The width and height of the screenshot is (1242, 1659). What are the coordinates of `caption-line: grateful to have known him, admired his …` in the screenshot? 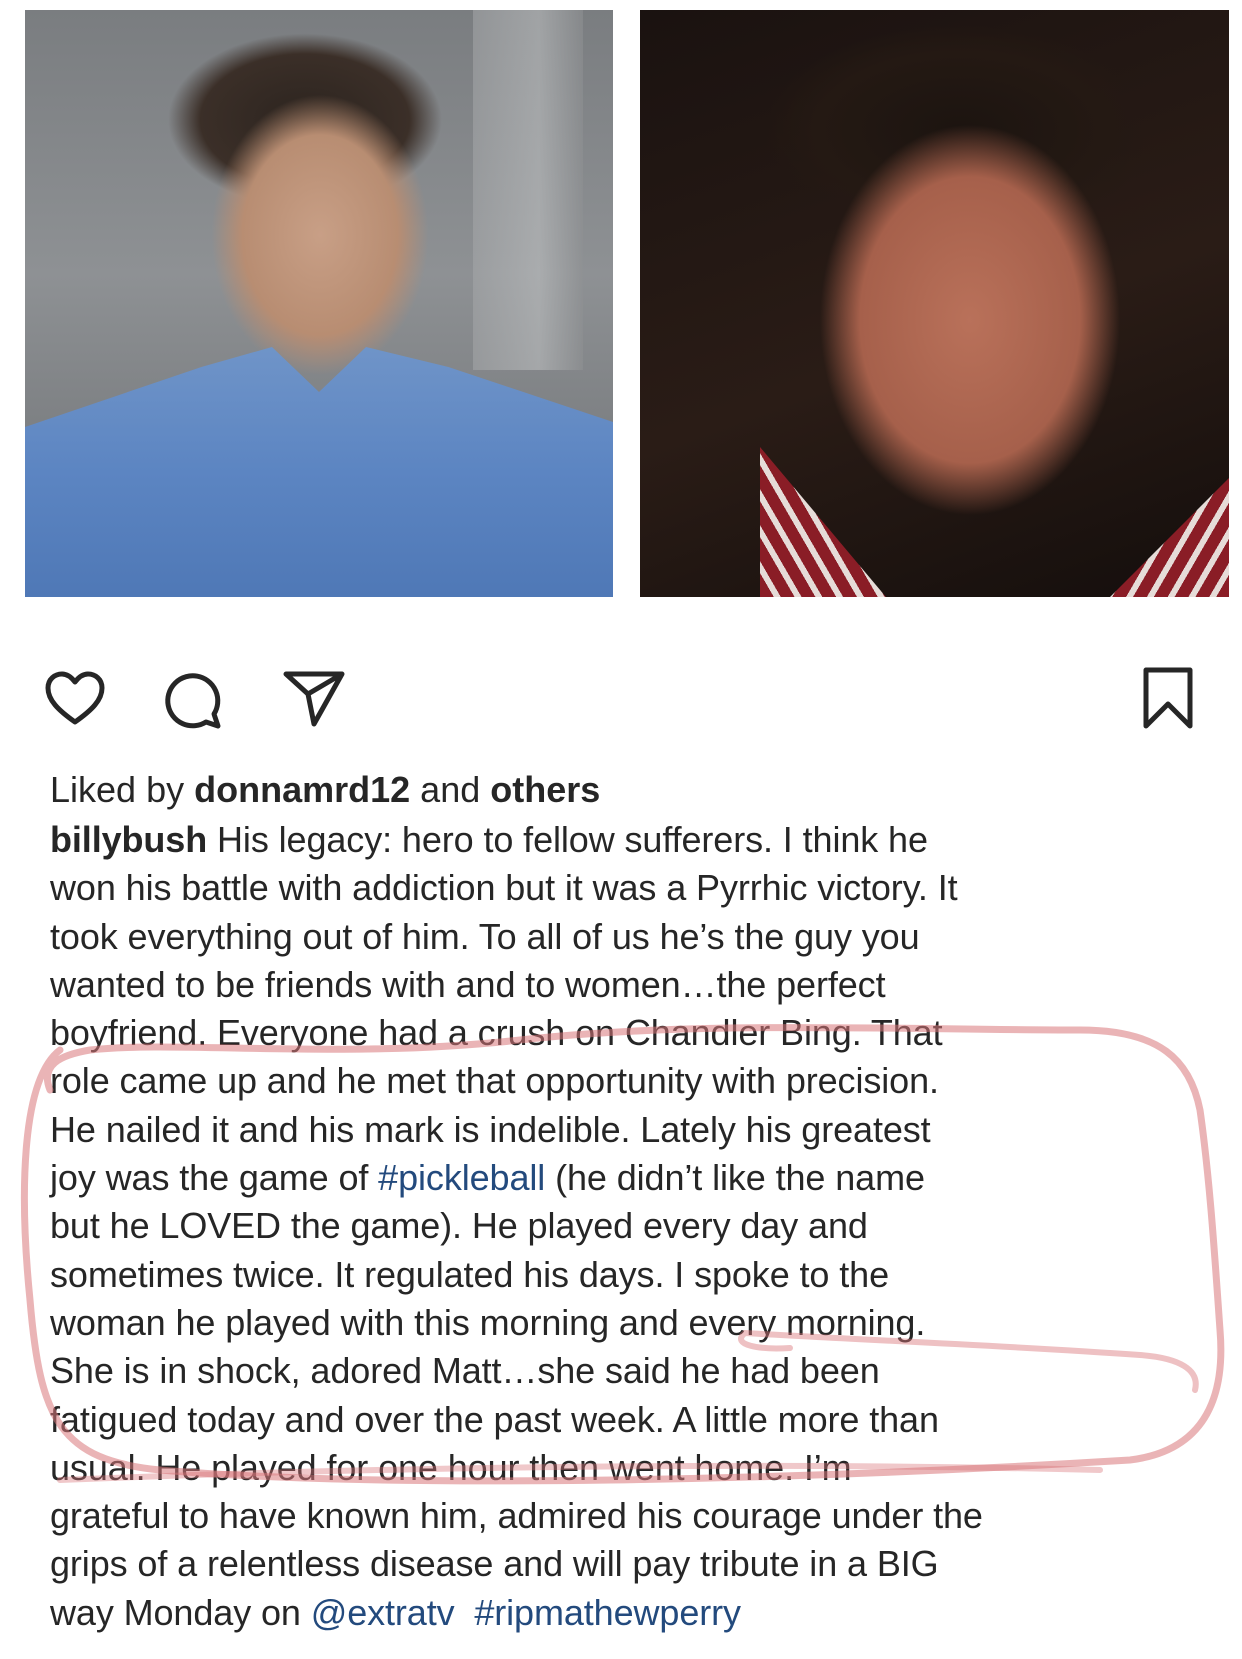 It's located at (516, 1516).